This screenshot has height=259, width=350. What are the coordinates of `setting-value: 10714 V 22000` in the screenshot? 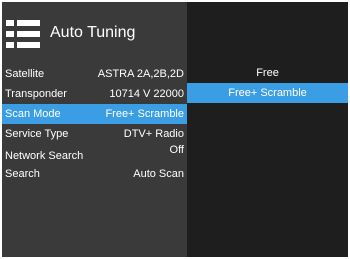 It's located at (146, 94).